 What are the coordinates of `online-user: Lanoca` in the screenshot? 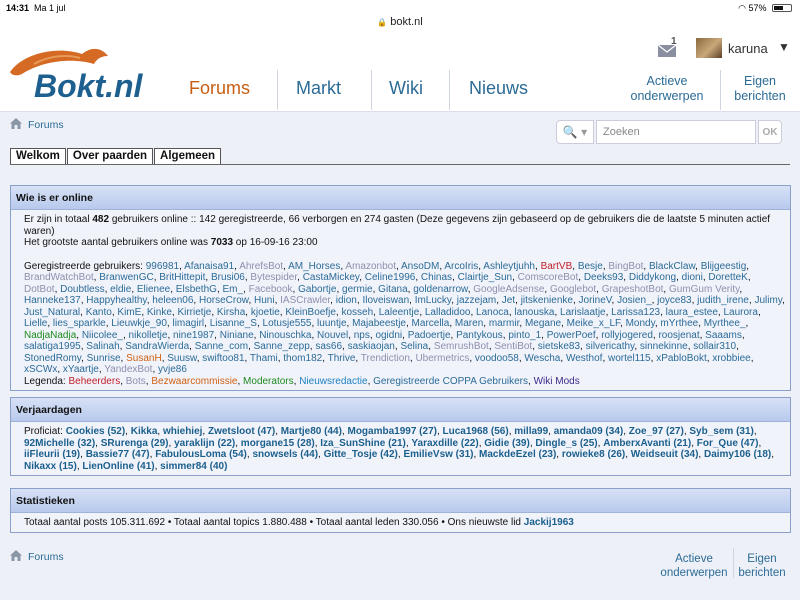 It's located at (492, 312).